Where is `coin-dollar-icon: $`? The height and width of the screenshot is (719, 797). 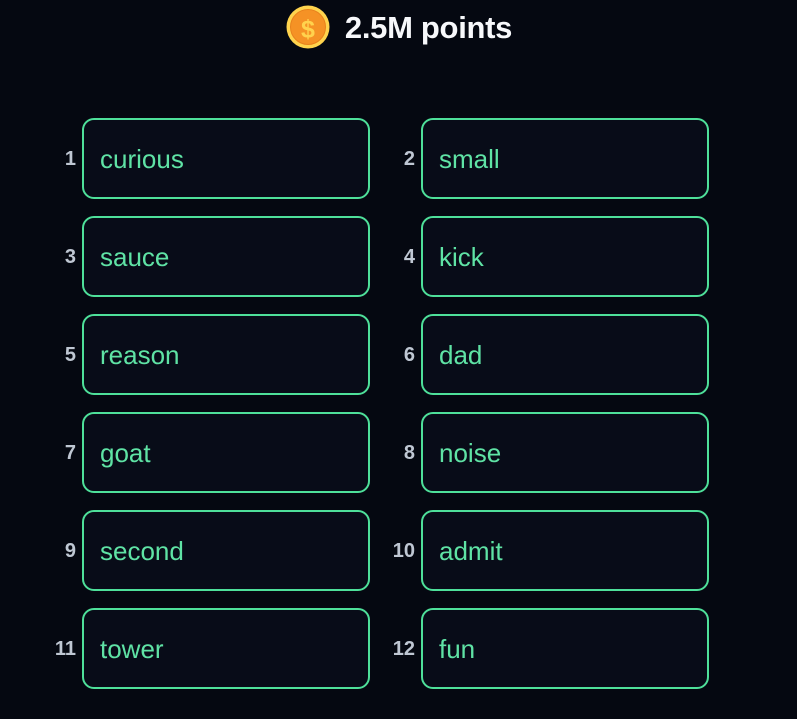
coin-dollar-icon: $ is located at coordinates (308, 26).